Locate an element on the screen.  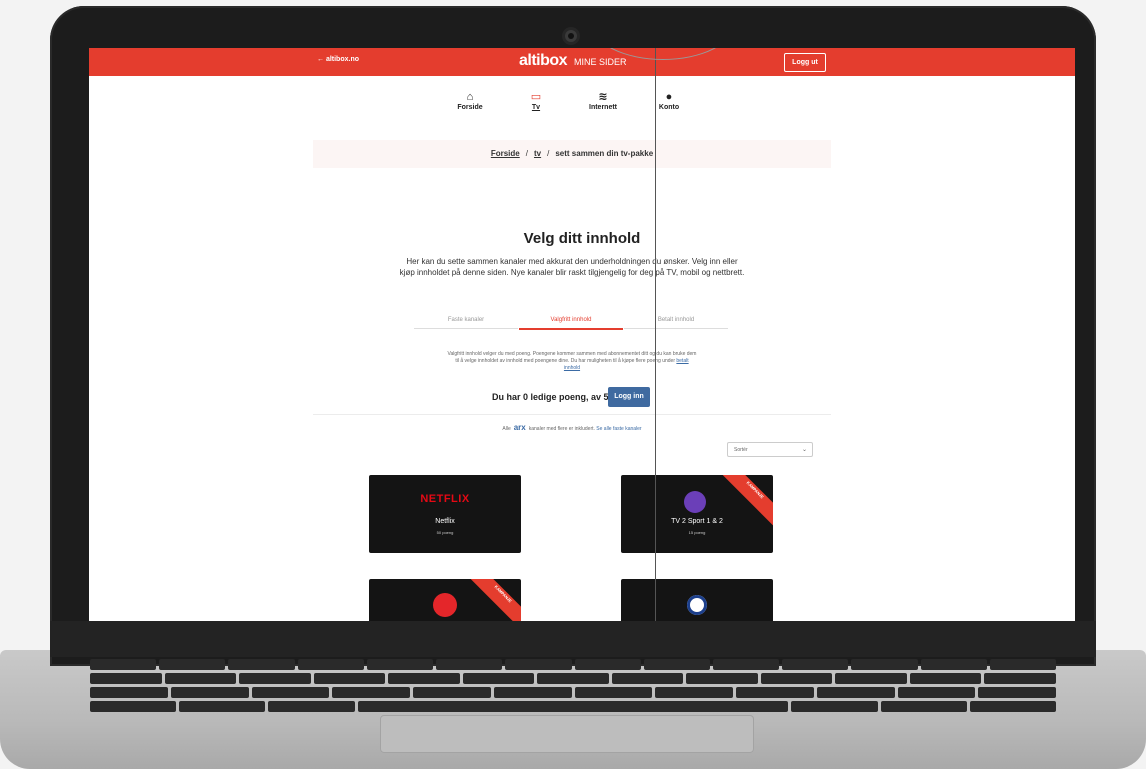
breadcrumb-home: Forside is located at coordinates (505, 153).